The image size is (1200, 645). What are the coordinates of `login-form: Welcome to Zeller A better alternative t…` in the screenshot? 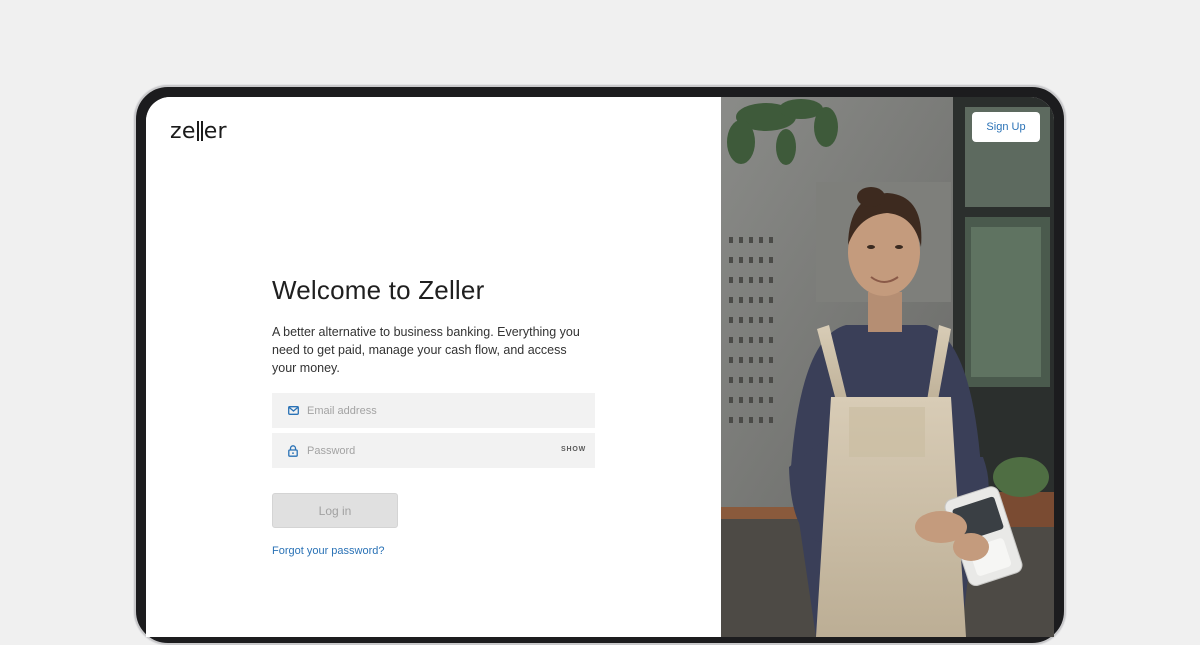 It's located at (433, 416).